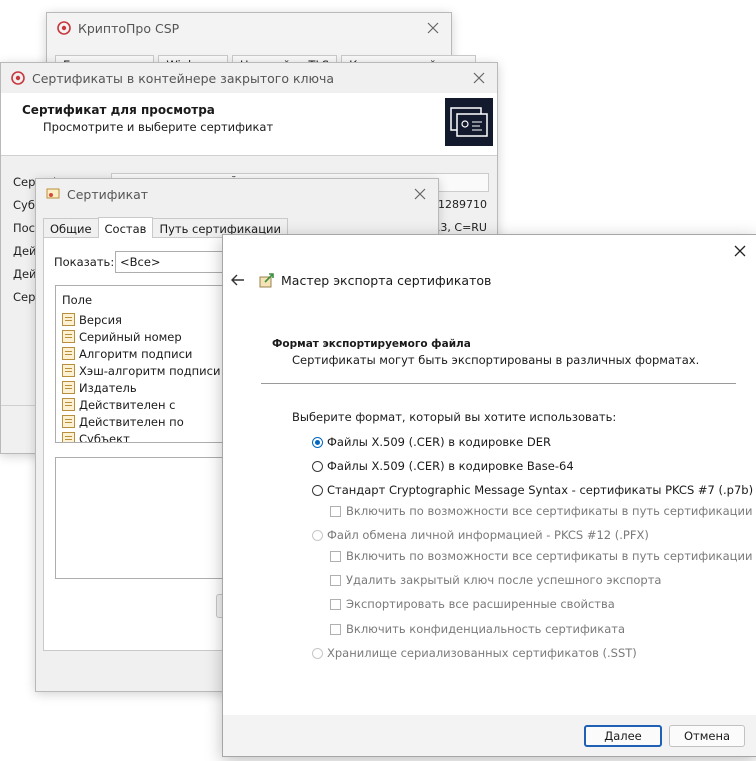  What do you see at coordinates (371, 344) in the screenshot?
I see `section-title: Формат экспортируемого файла` at bounding box center [371, 344].